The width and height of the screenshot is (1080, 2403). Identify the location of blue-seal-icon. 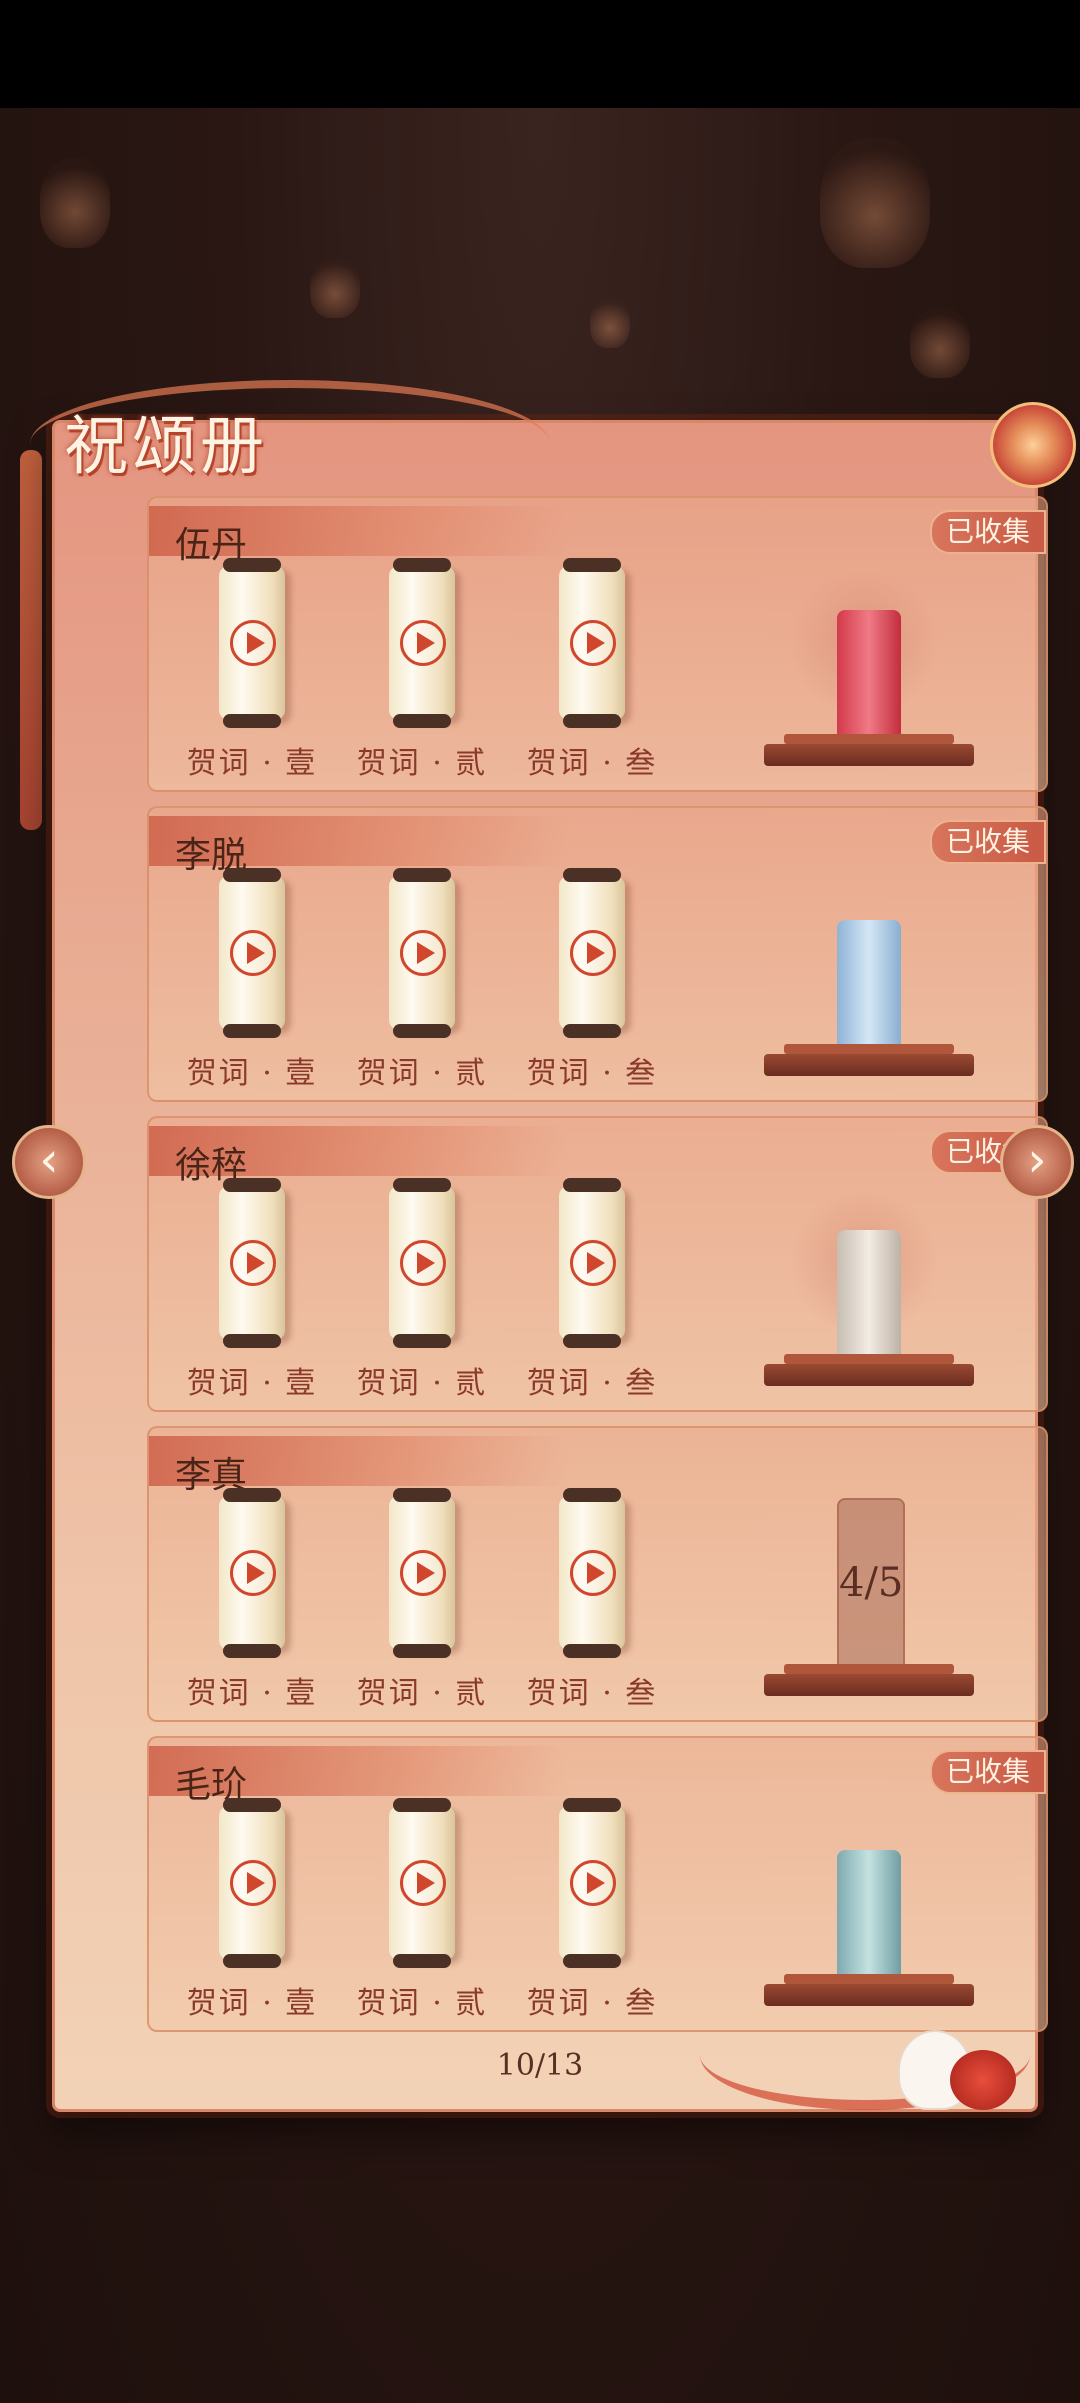
(869, 987).